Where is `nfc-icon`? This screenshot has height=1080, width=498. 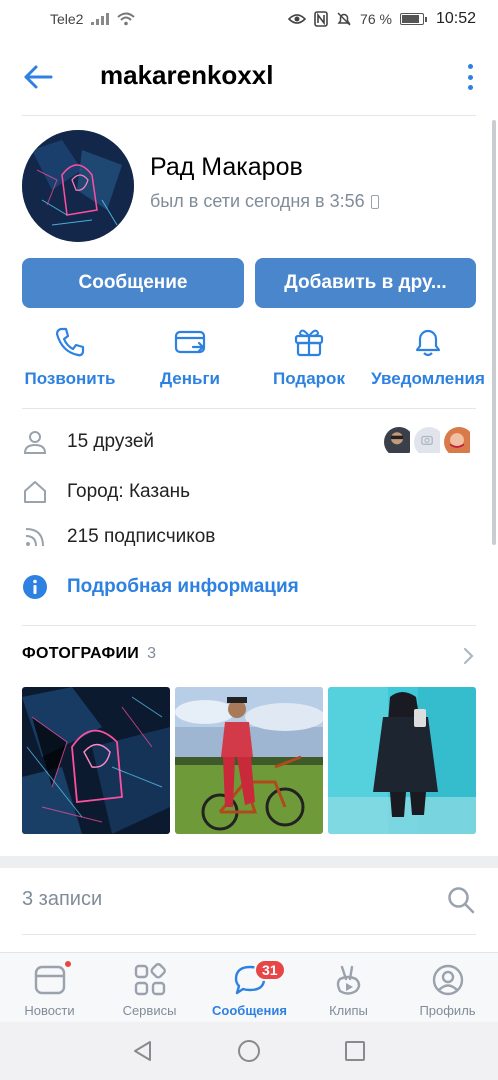 nfc-icon is located at coordinates (321, 19).